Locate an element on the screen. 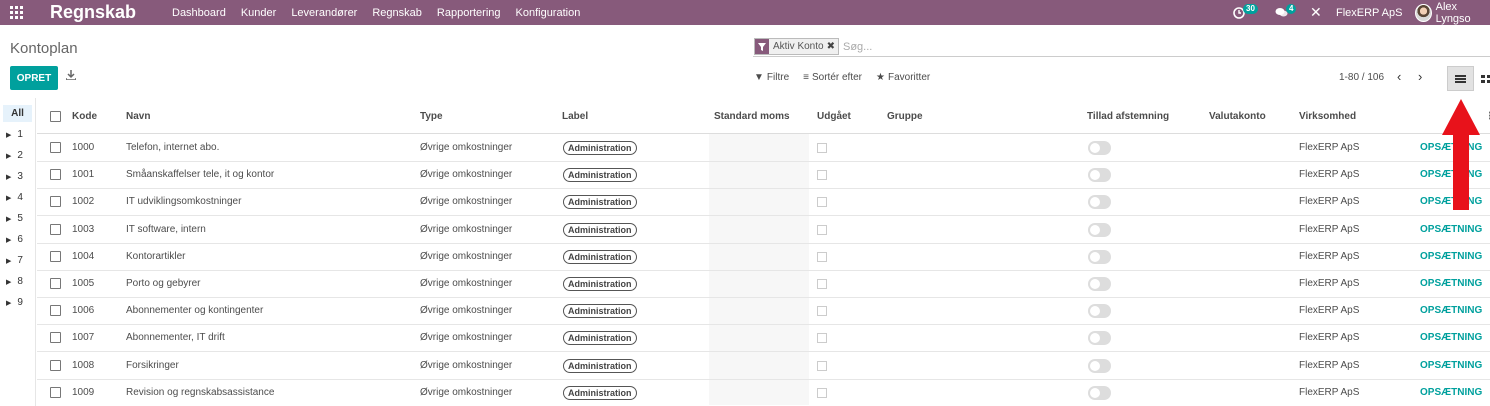 This screenshot has width=1490, height=406. sidebar-item-9: ▶ 9 is located at coordinates (14, 302).